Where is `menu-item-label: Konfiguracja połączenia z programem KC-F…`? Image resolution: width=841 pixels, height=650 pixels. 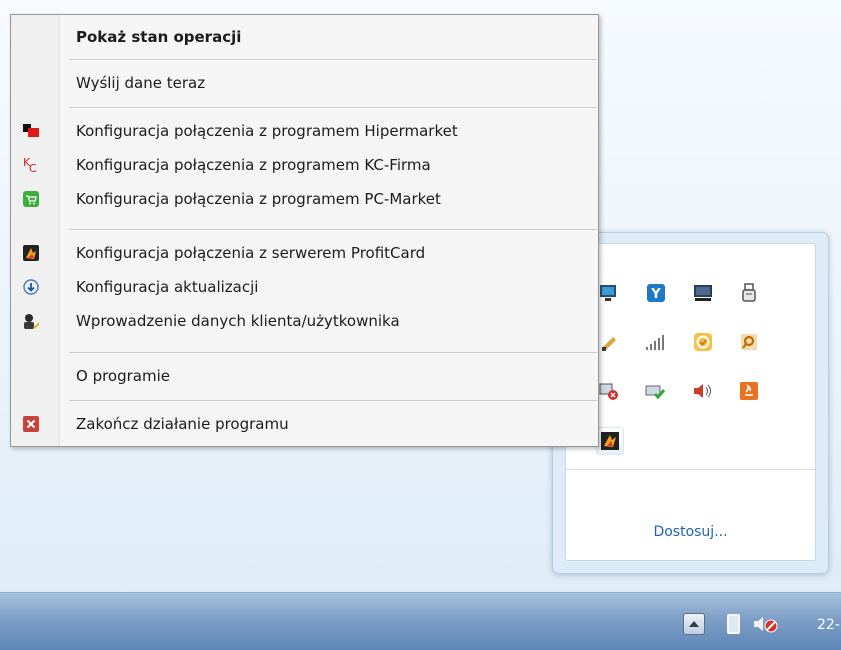
menu-item-label: Konfiguracja połączenia z programem KC-F… is located at coordinates (253, 165).